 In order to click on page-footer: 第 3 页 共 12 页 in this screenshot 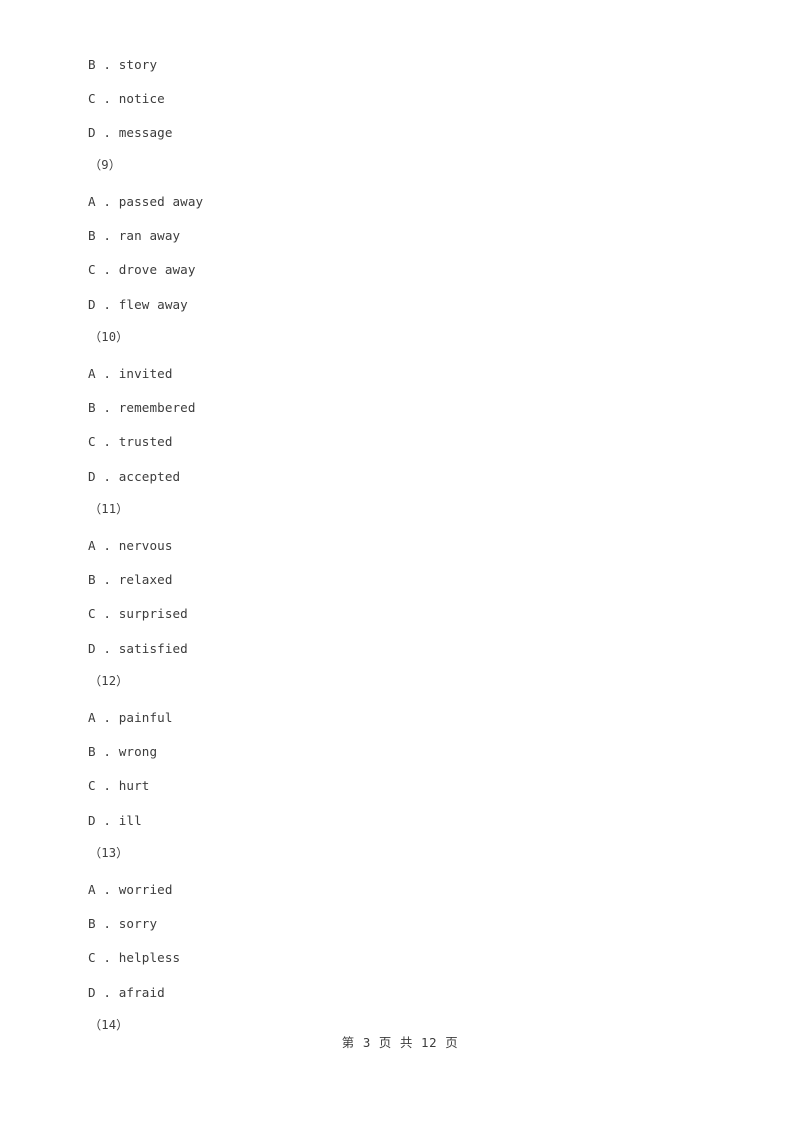, I will do `click(400, 1042)`.